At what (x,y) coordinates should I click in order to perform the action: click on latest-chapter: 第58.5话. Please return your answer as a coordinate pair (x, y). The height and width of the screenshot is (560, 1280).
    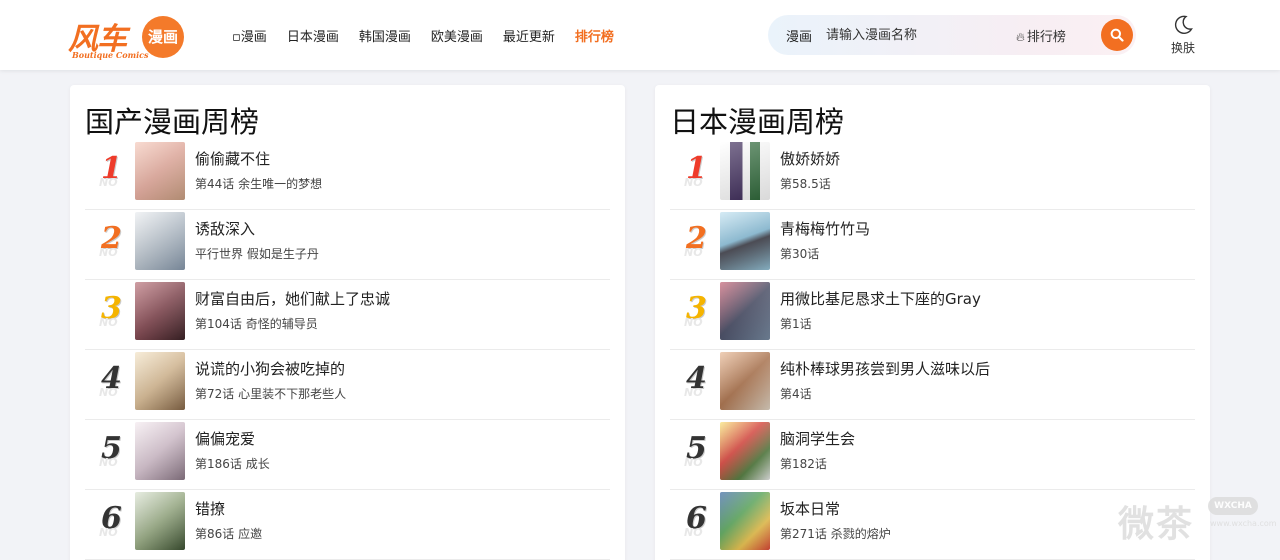
    Looking at the image, I should click on (805, 184).